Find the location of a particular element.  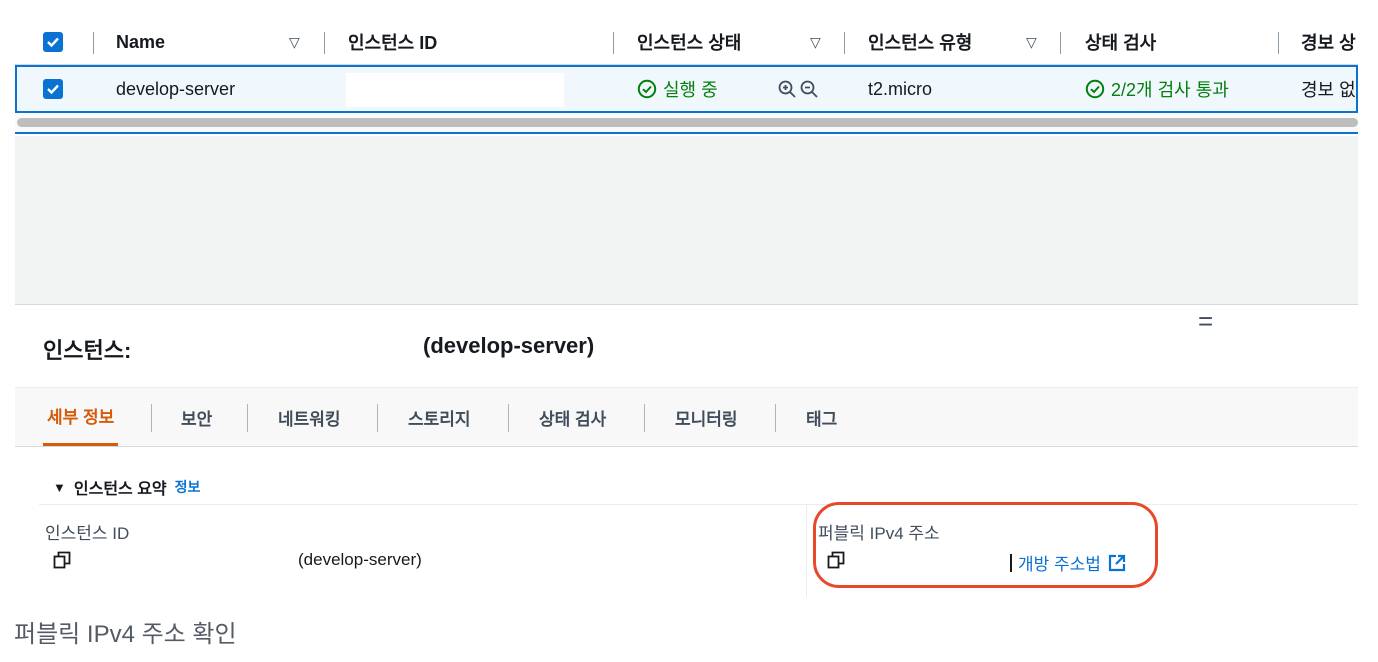

detail-tabs: 세부 정보 보안 네트워킹 스토리지 상태 검사 모니터링 태그 is located at coordinates (686, 417).